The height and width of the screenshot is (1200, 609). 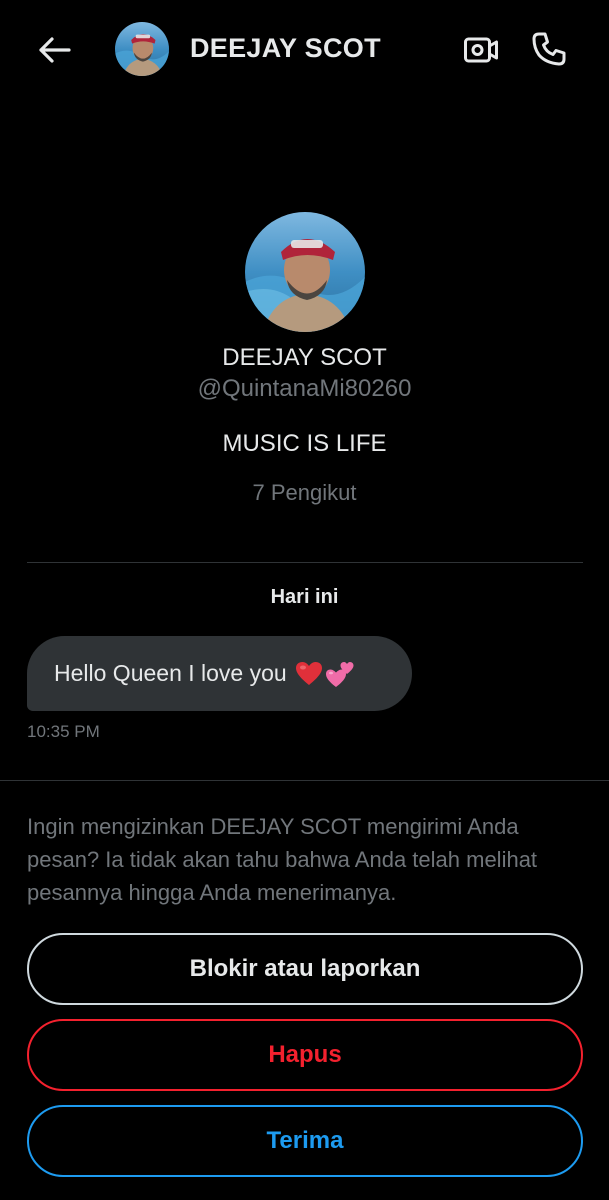 I want to click on back-button, so click(x=54, y=50).